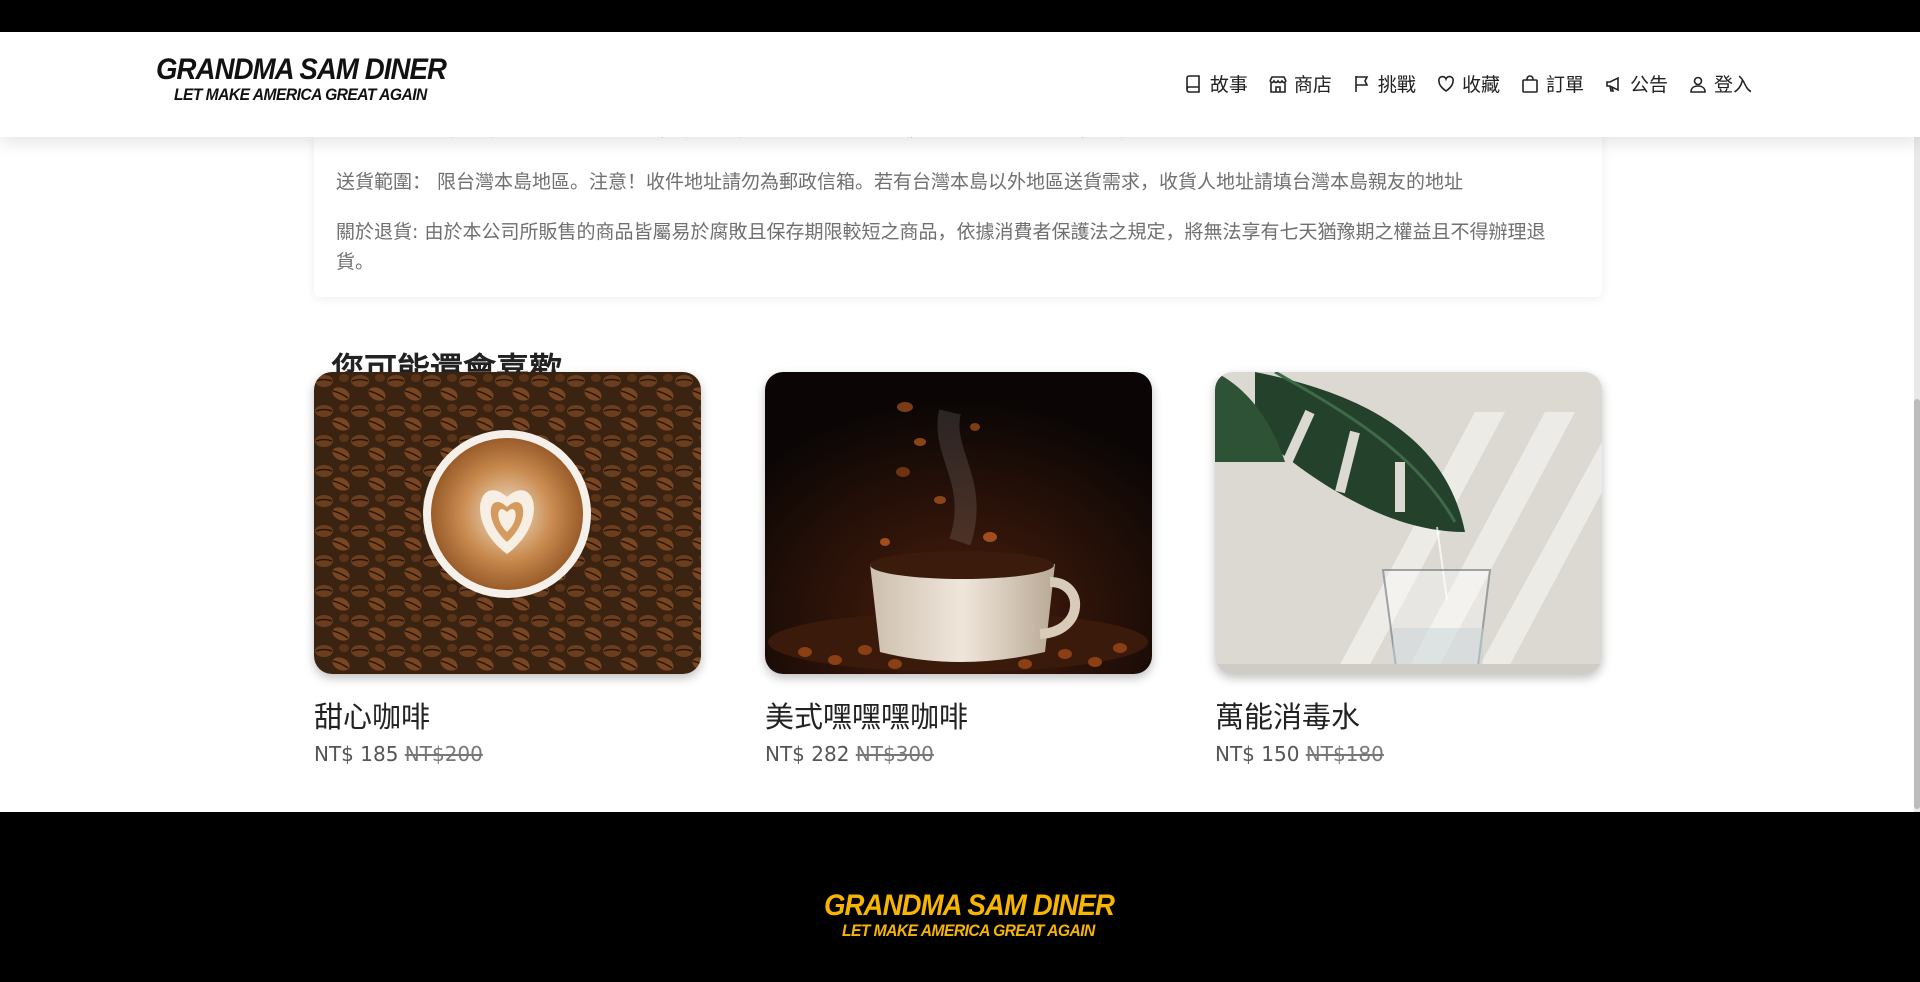 This screenshot has height=982, width=1920. Describe the element at coordinates (1530, 83) in the screenshot. I see `bag-icon` at that location.